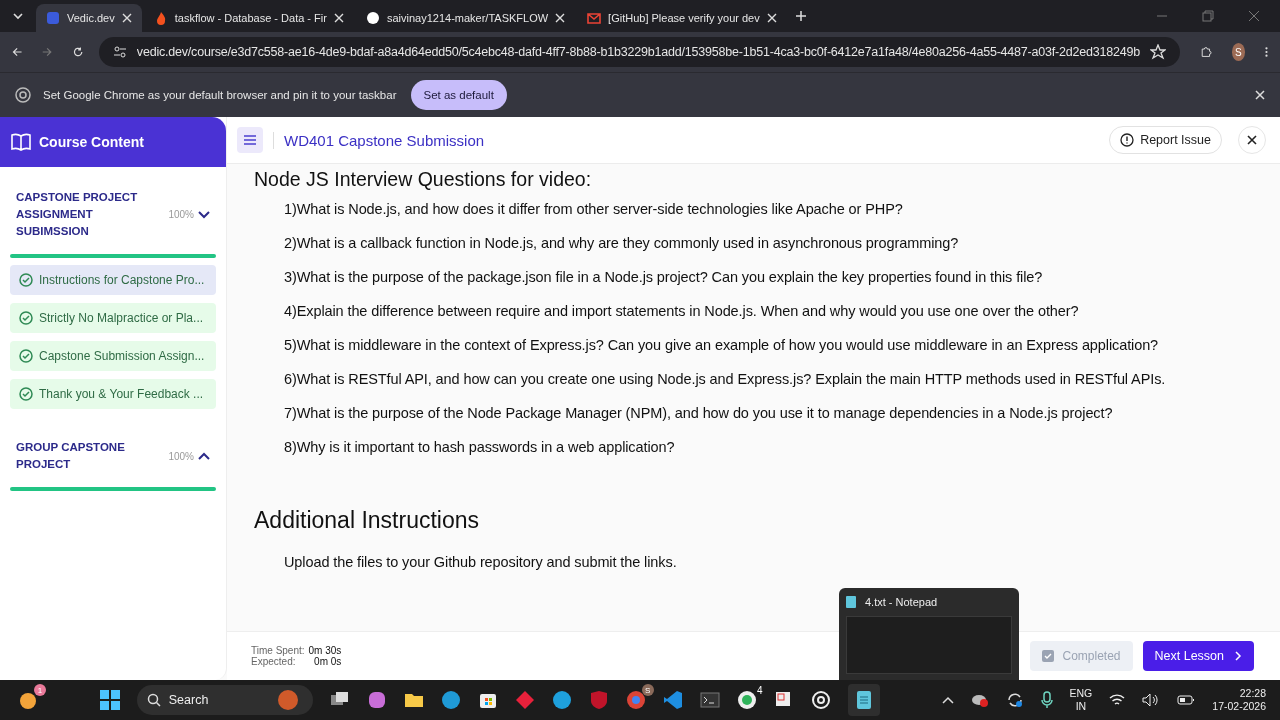  Describe the element at coordinates (1208, 16) in the screenshot. I see `restore-icon` at that location.